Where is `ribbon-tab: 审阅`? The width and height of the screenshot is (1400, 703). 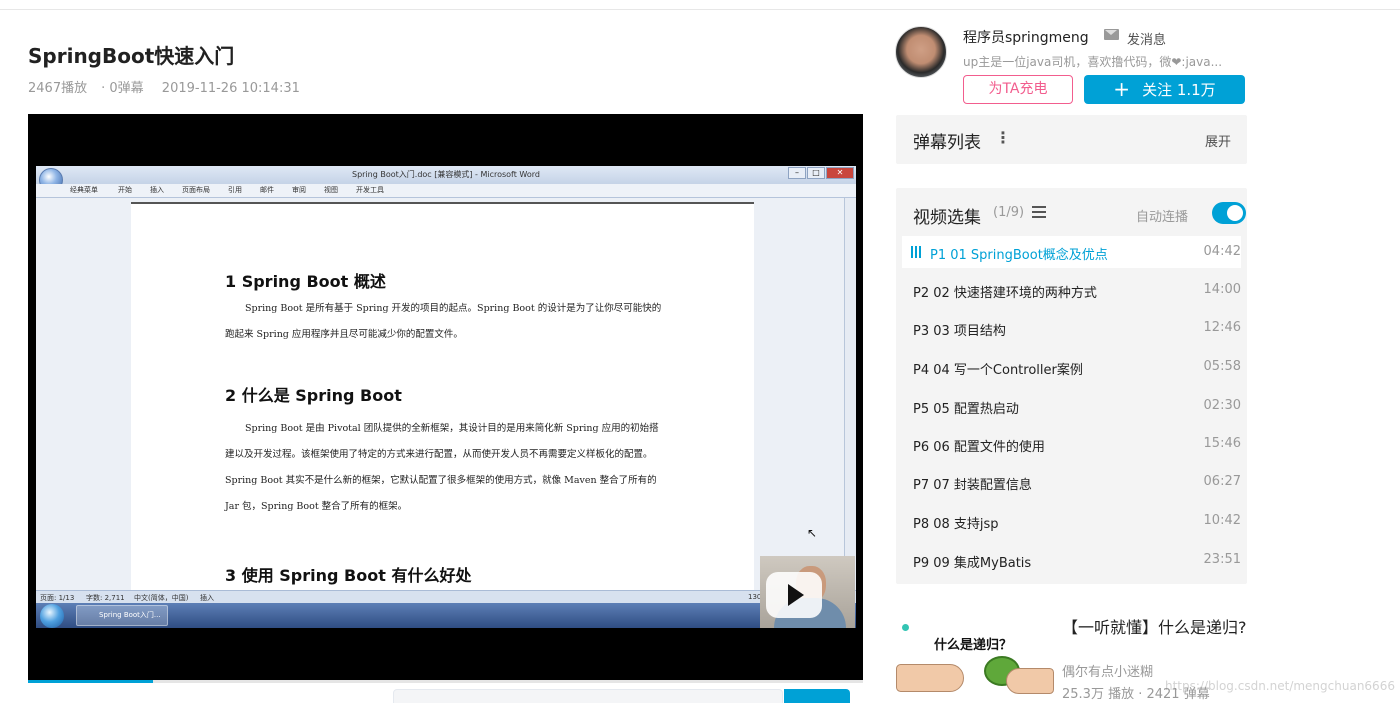
ribbon-tab: 审阅 is located at coordinates (299, 190).